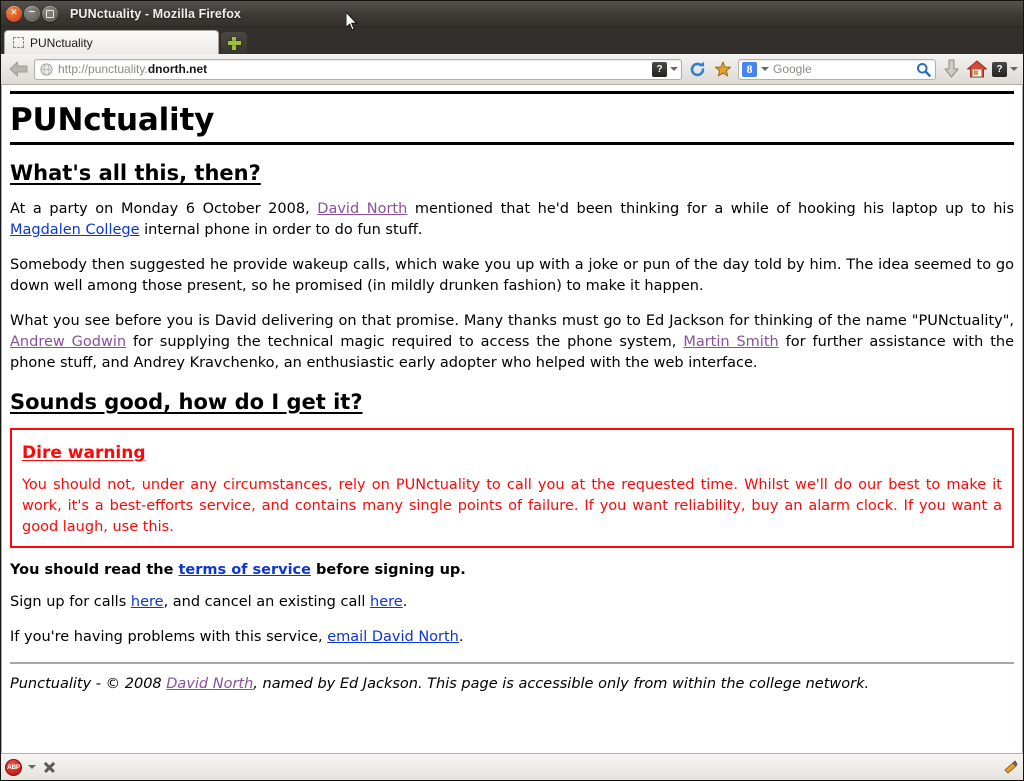  I want to click on tab-bar: PUNctuality, so click(512, 40).